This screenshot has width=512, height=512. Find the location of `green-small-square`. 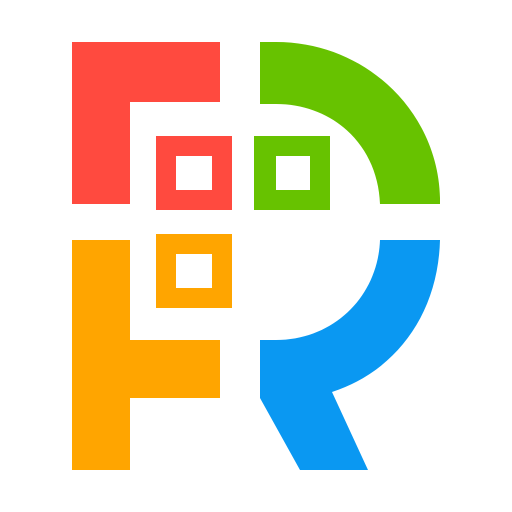

green-small-square is located at coordinates (292, 173).